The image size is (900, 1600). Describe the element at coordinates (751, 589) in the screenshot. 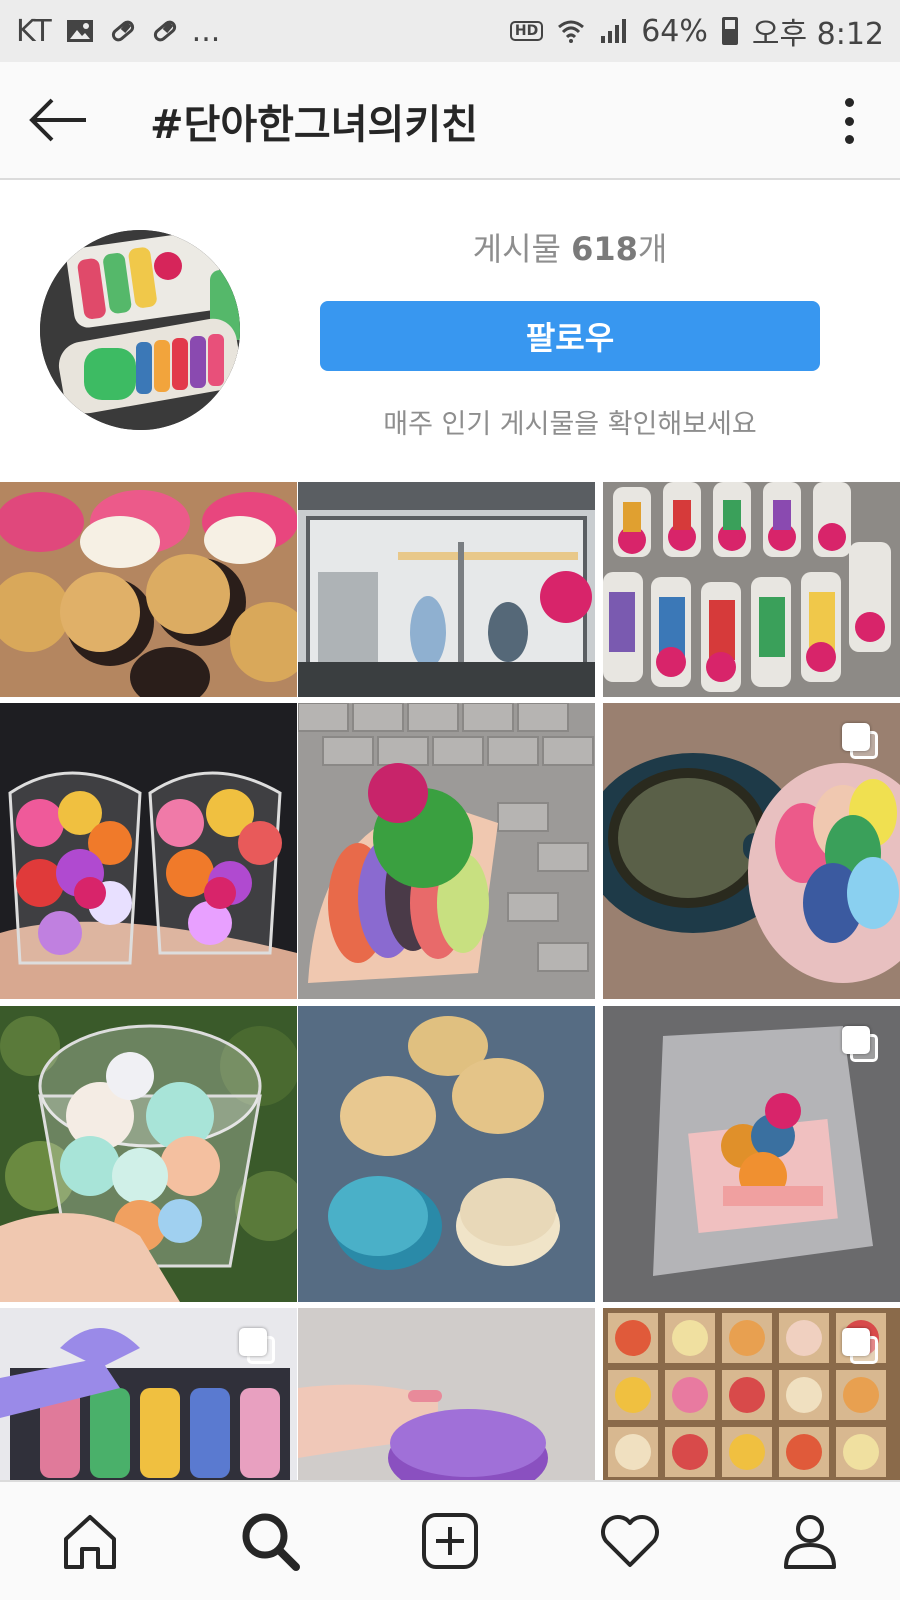

I see `grid-post-macaron-boxes` at that location.